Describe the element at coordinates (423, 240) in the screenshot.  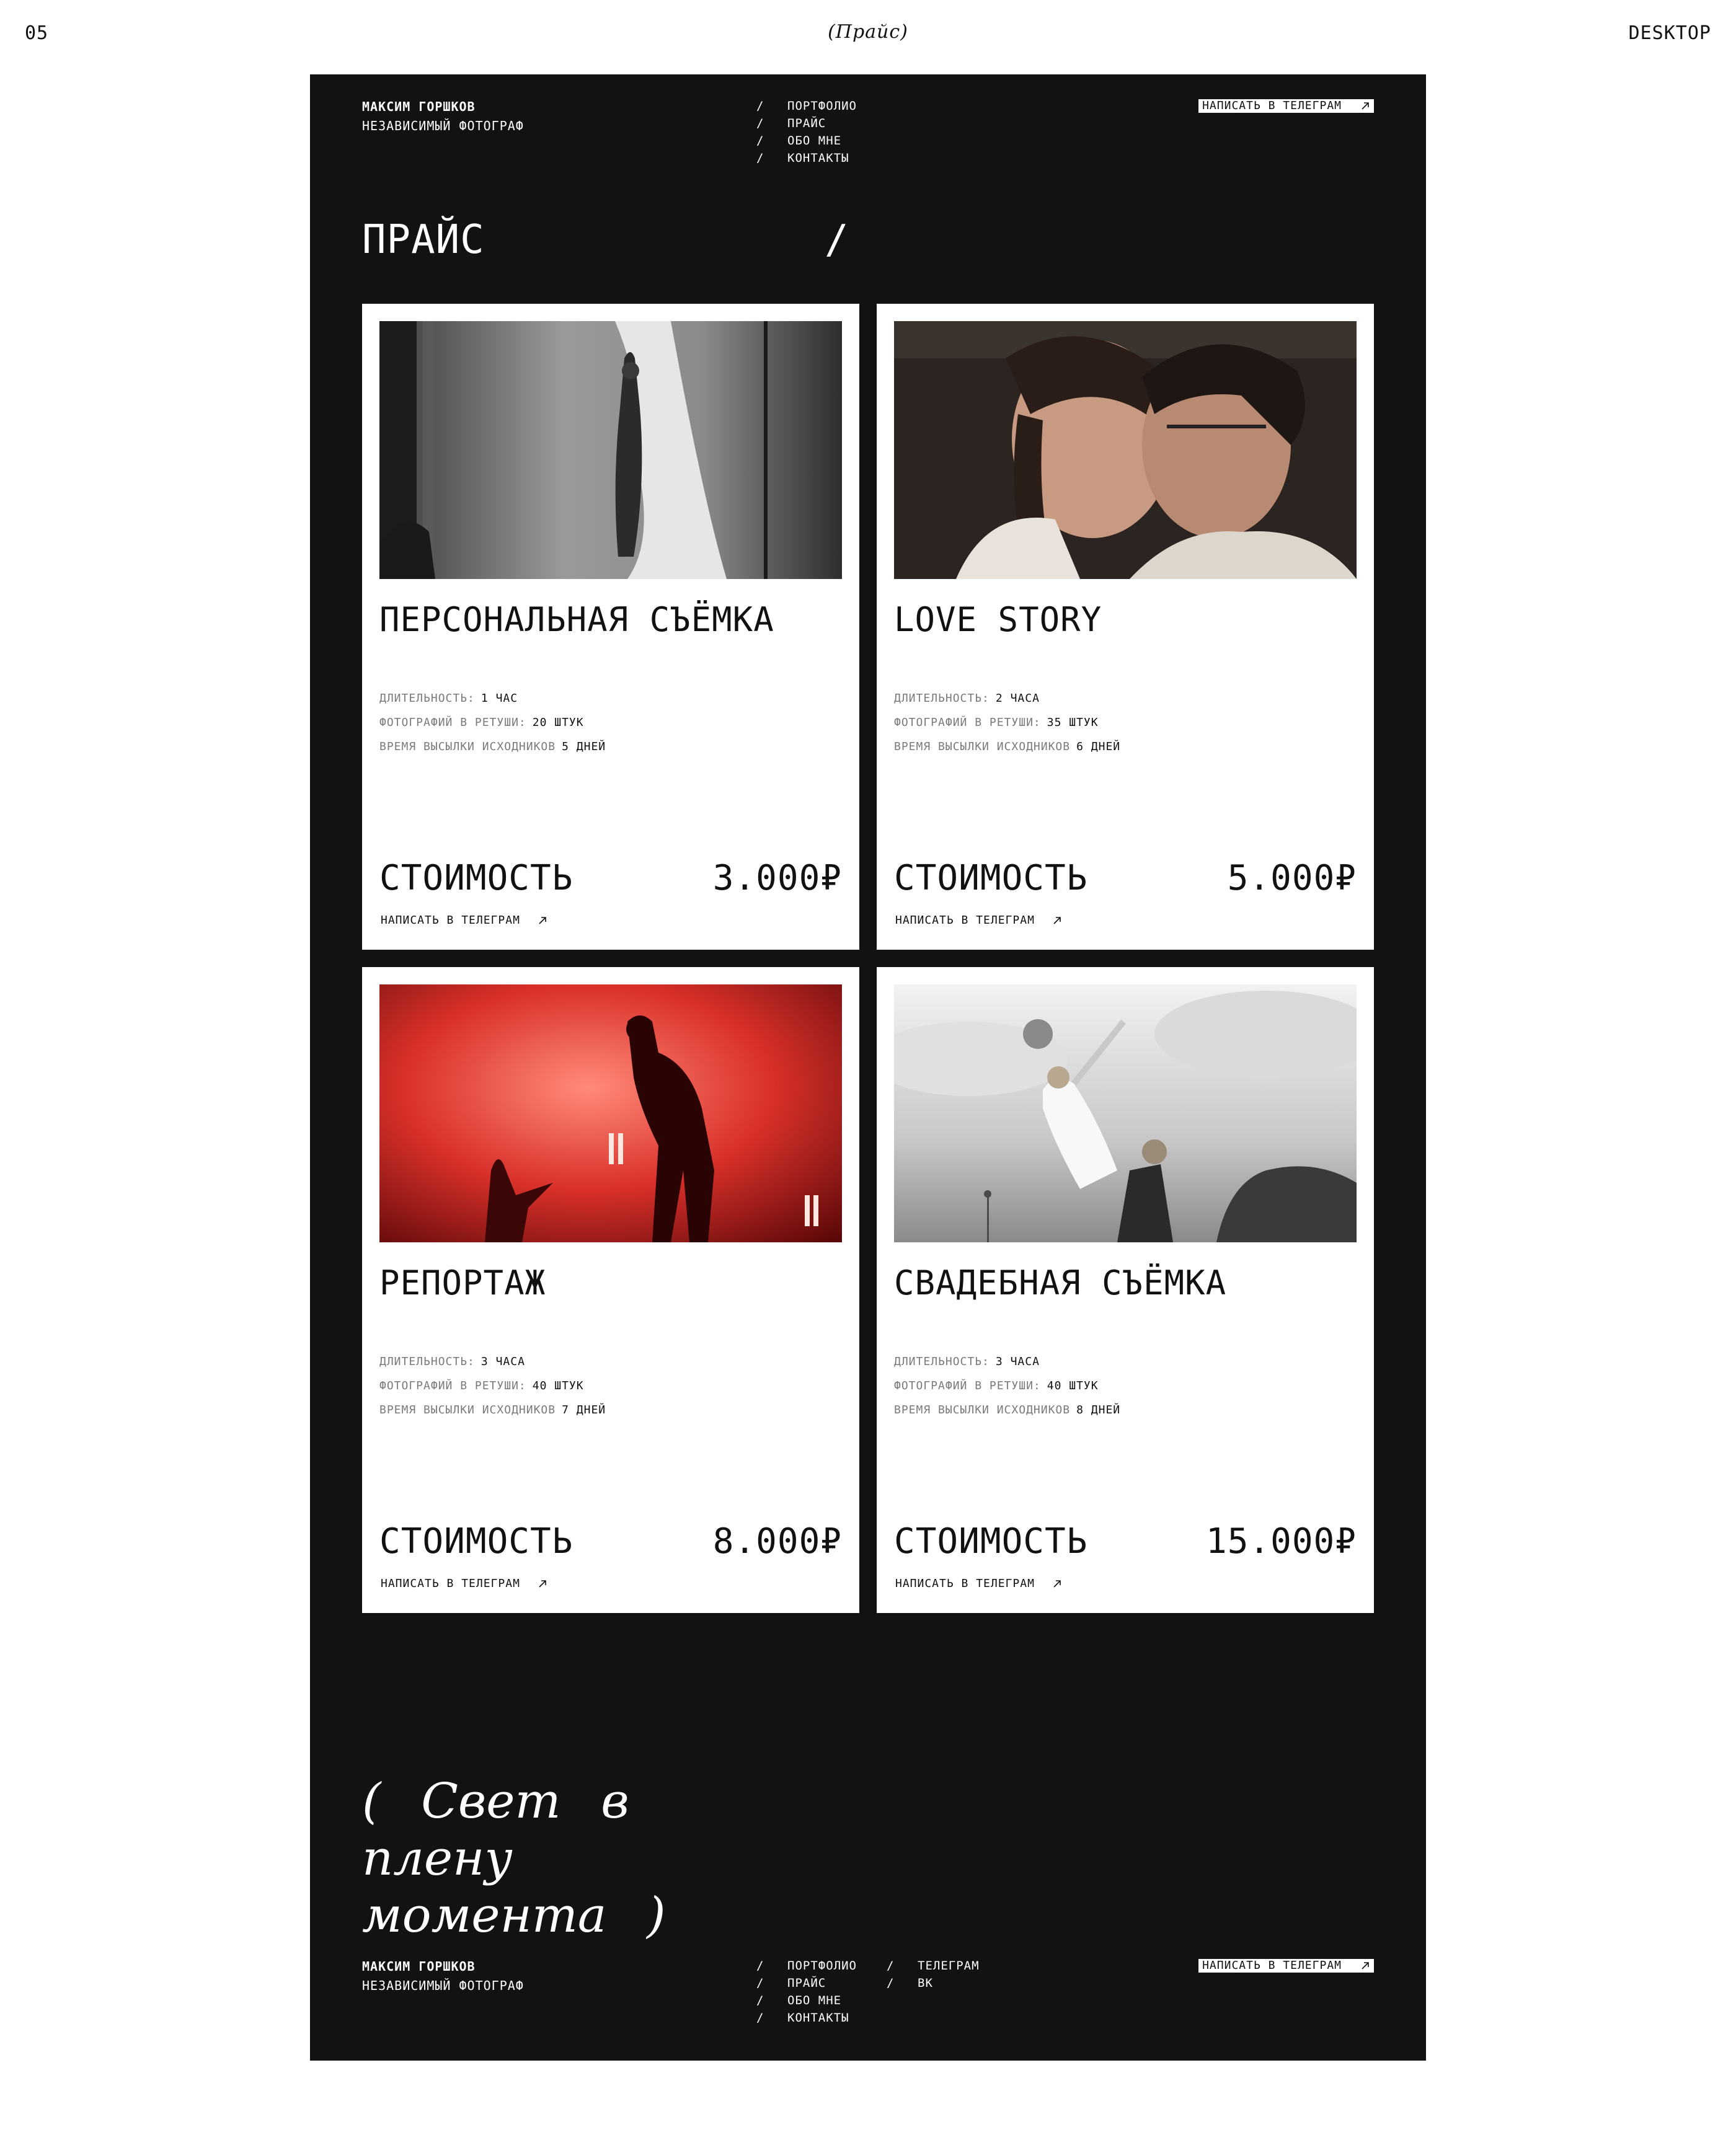
I see `page-title: ПРАЙС` at that location.